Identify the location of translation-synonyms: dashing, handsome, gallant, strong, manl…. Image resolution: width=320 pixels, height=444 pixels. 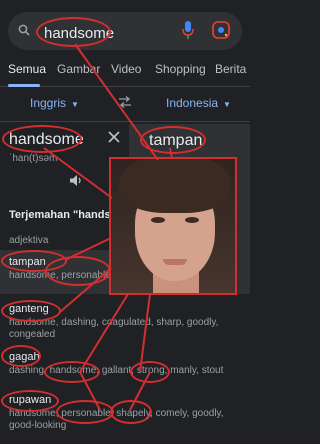
(116, 370).